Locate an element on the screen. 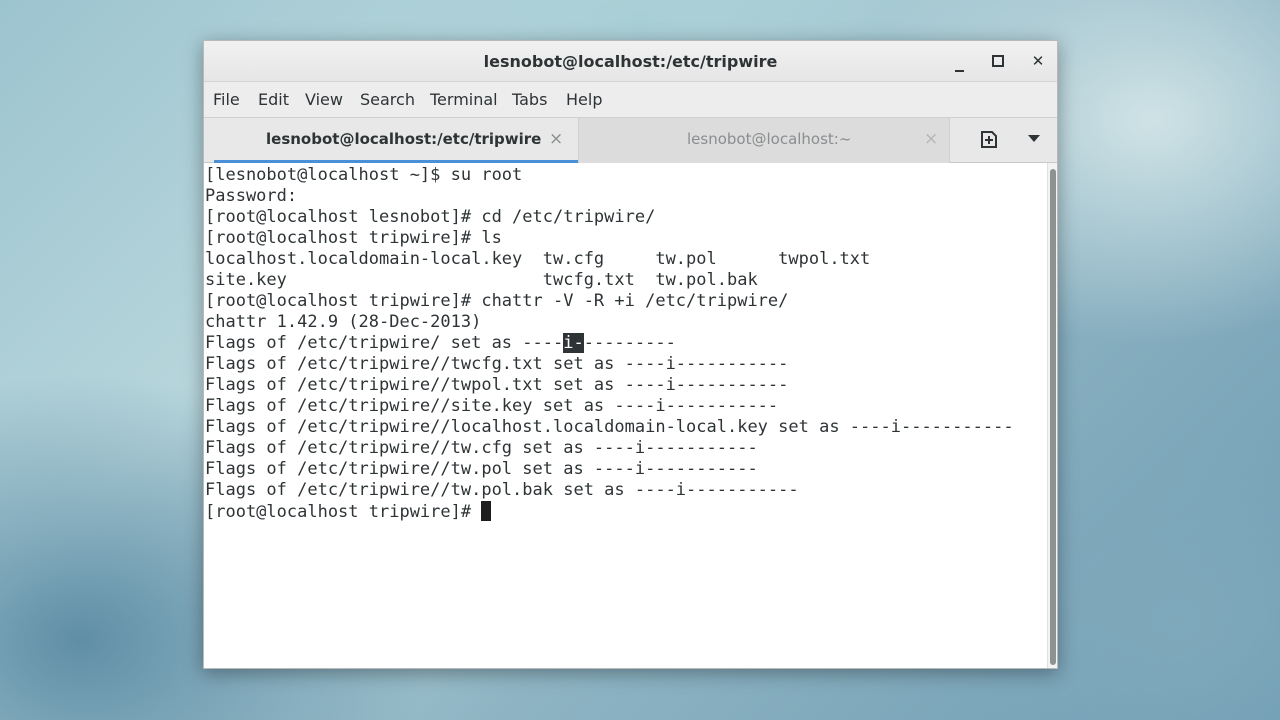  terminal-line: [lesnobot@localhost ~]$ su root is located at coordinates (364, 175).